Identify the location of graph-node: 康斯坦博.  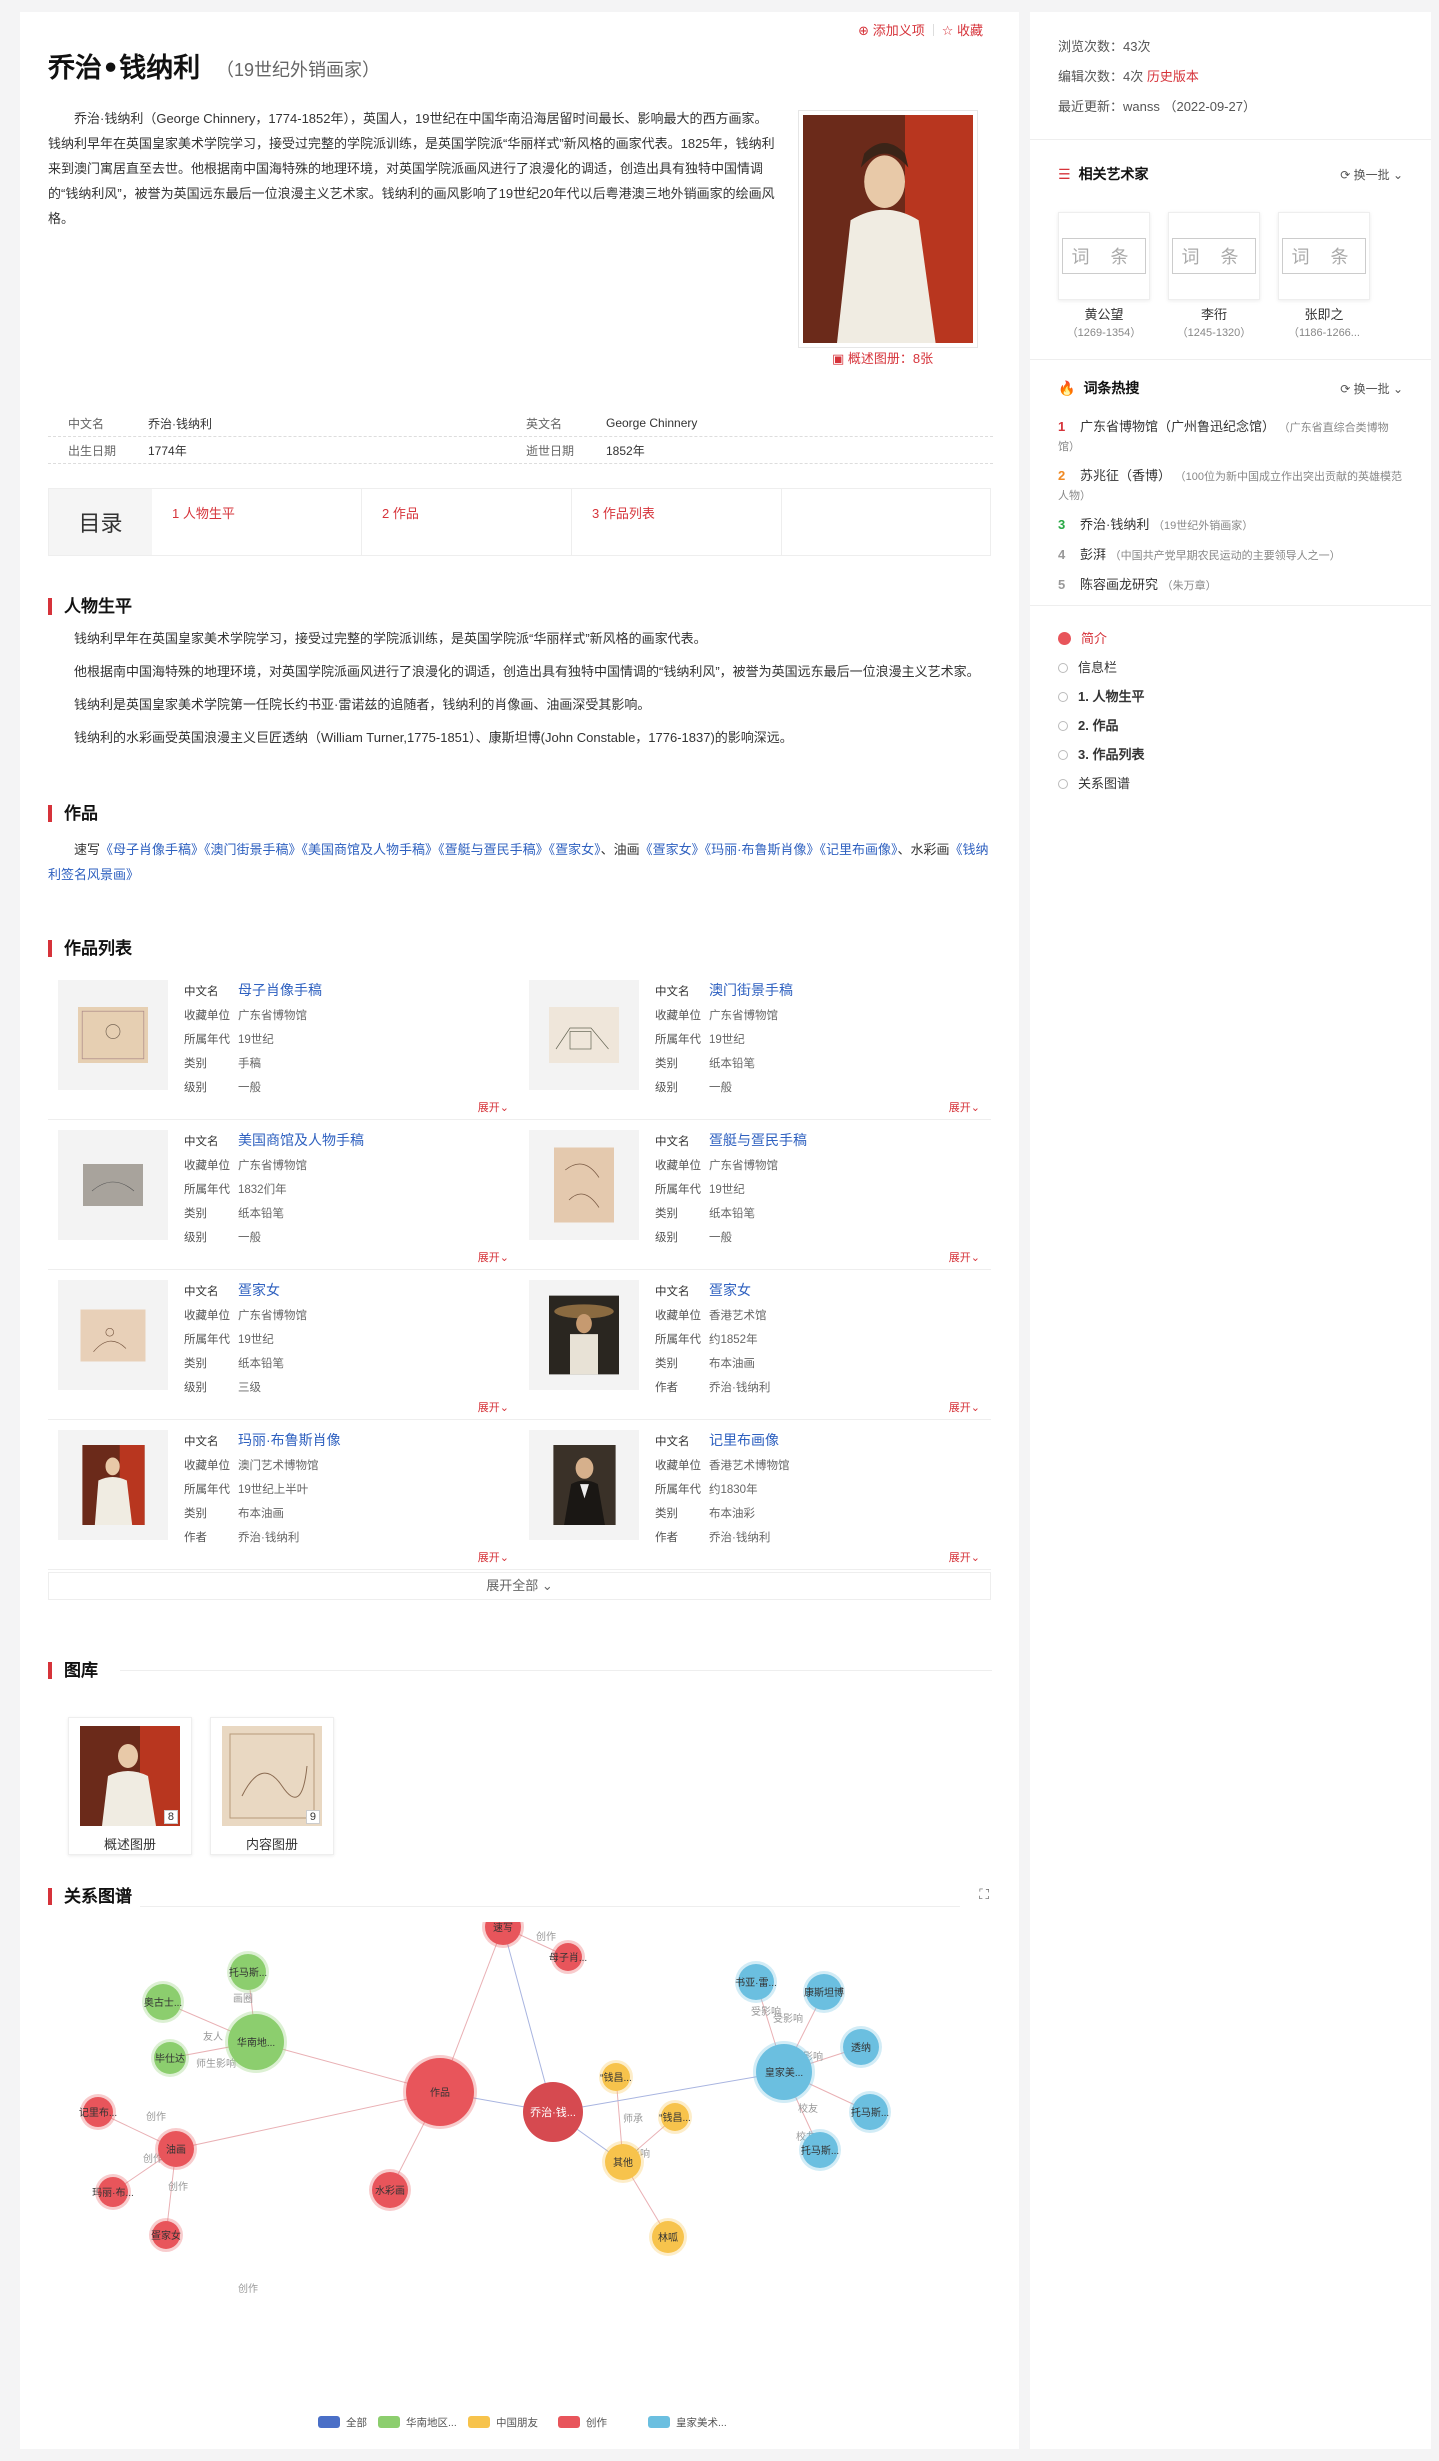
(824, 1992).